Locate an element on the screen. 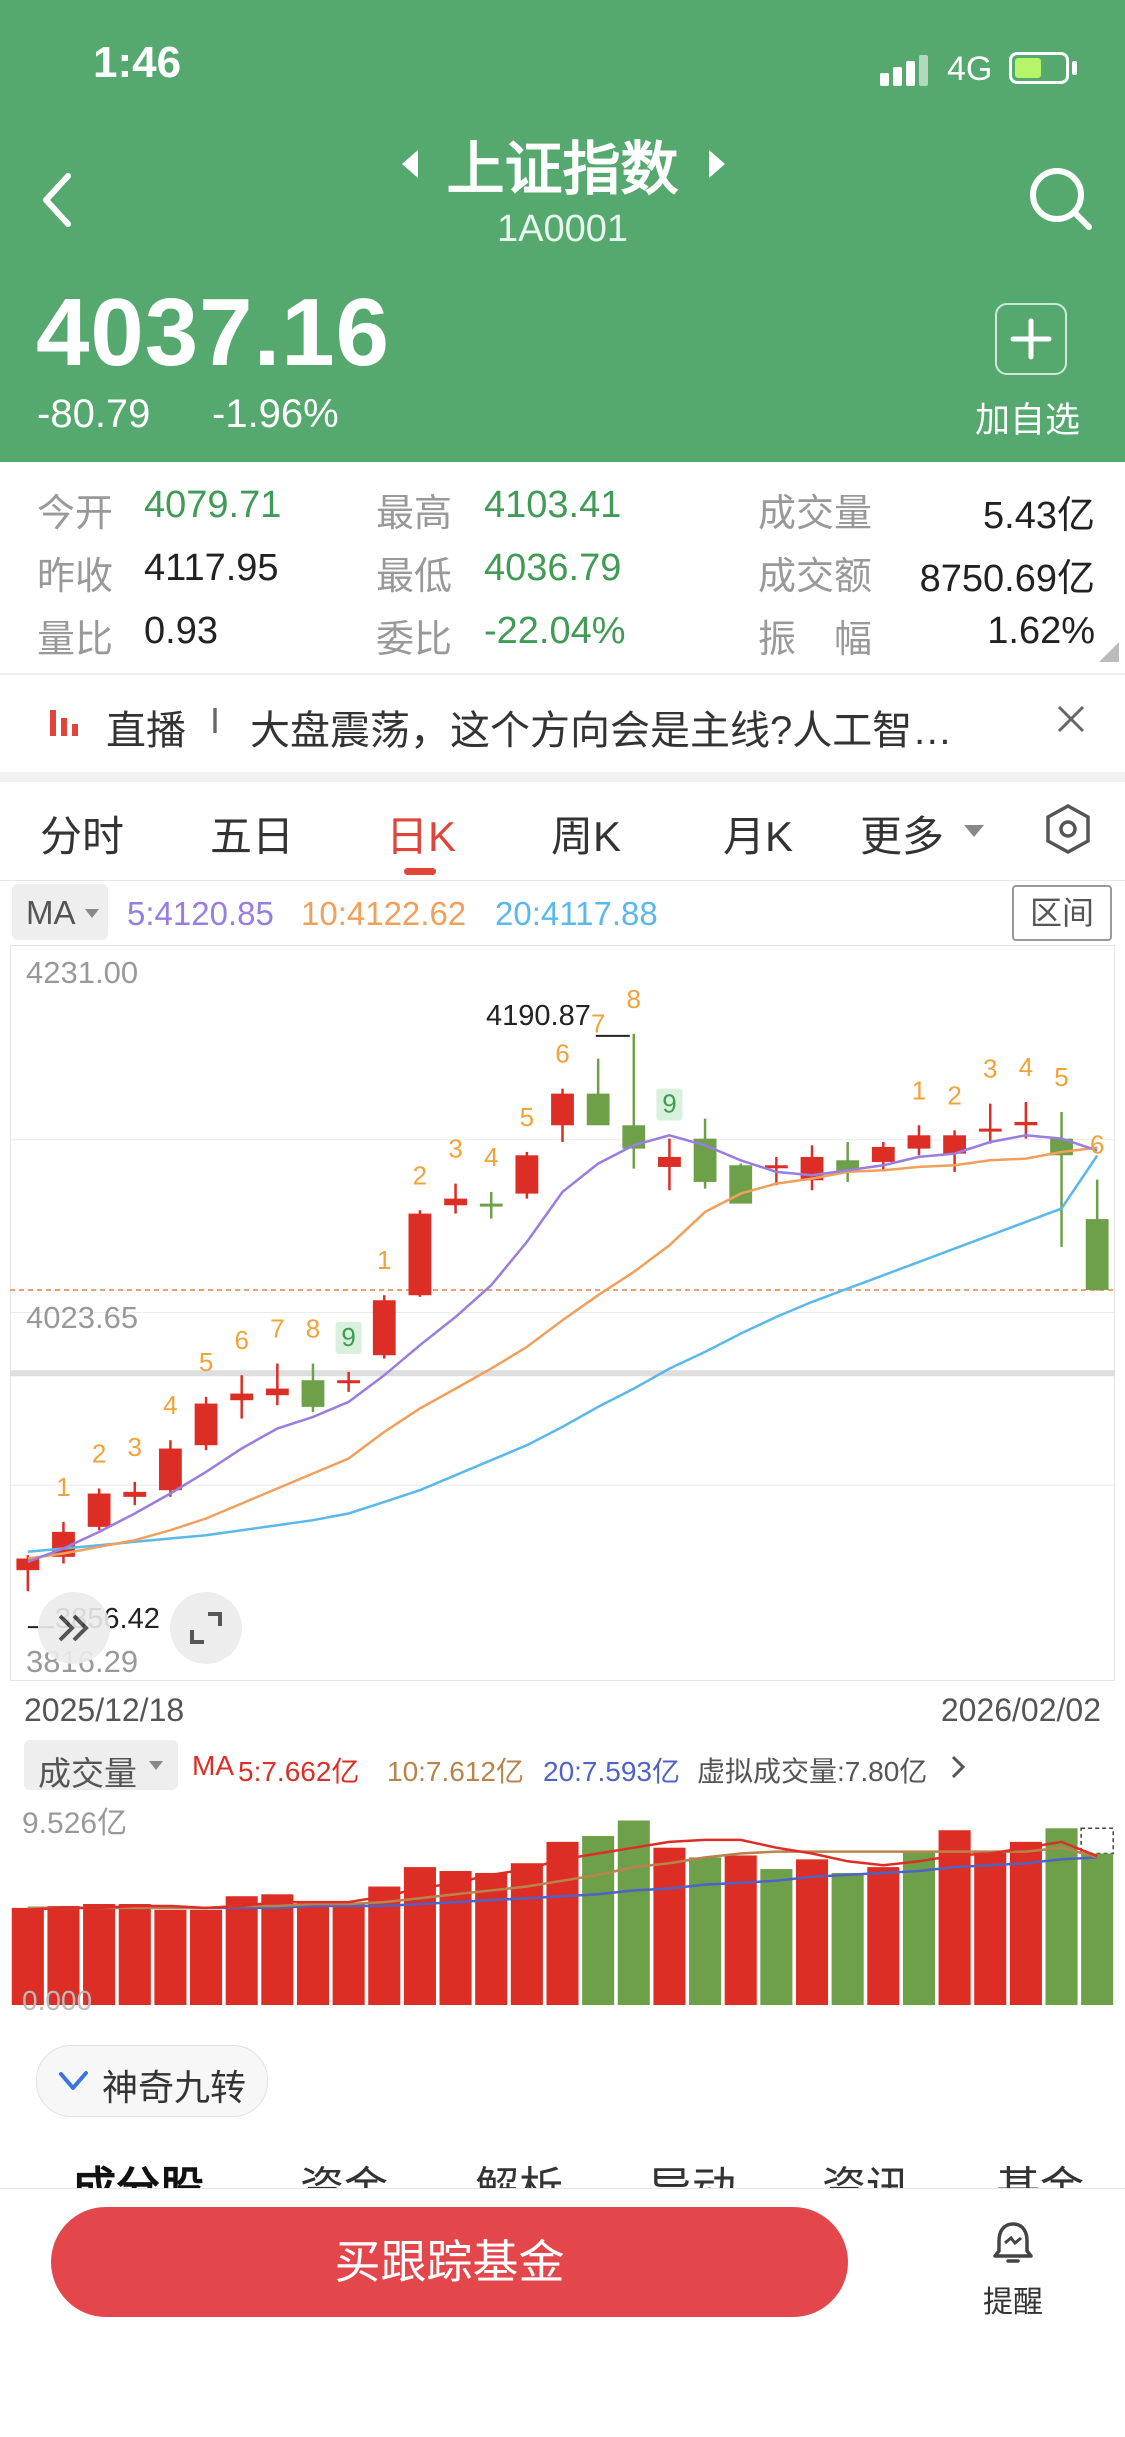 The height and width of the screenshot is (2437, 1125). fullscreen-button is located at coordinates (206, 1628).